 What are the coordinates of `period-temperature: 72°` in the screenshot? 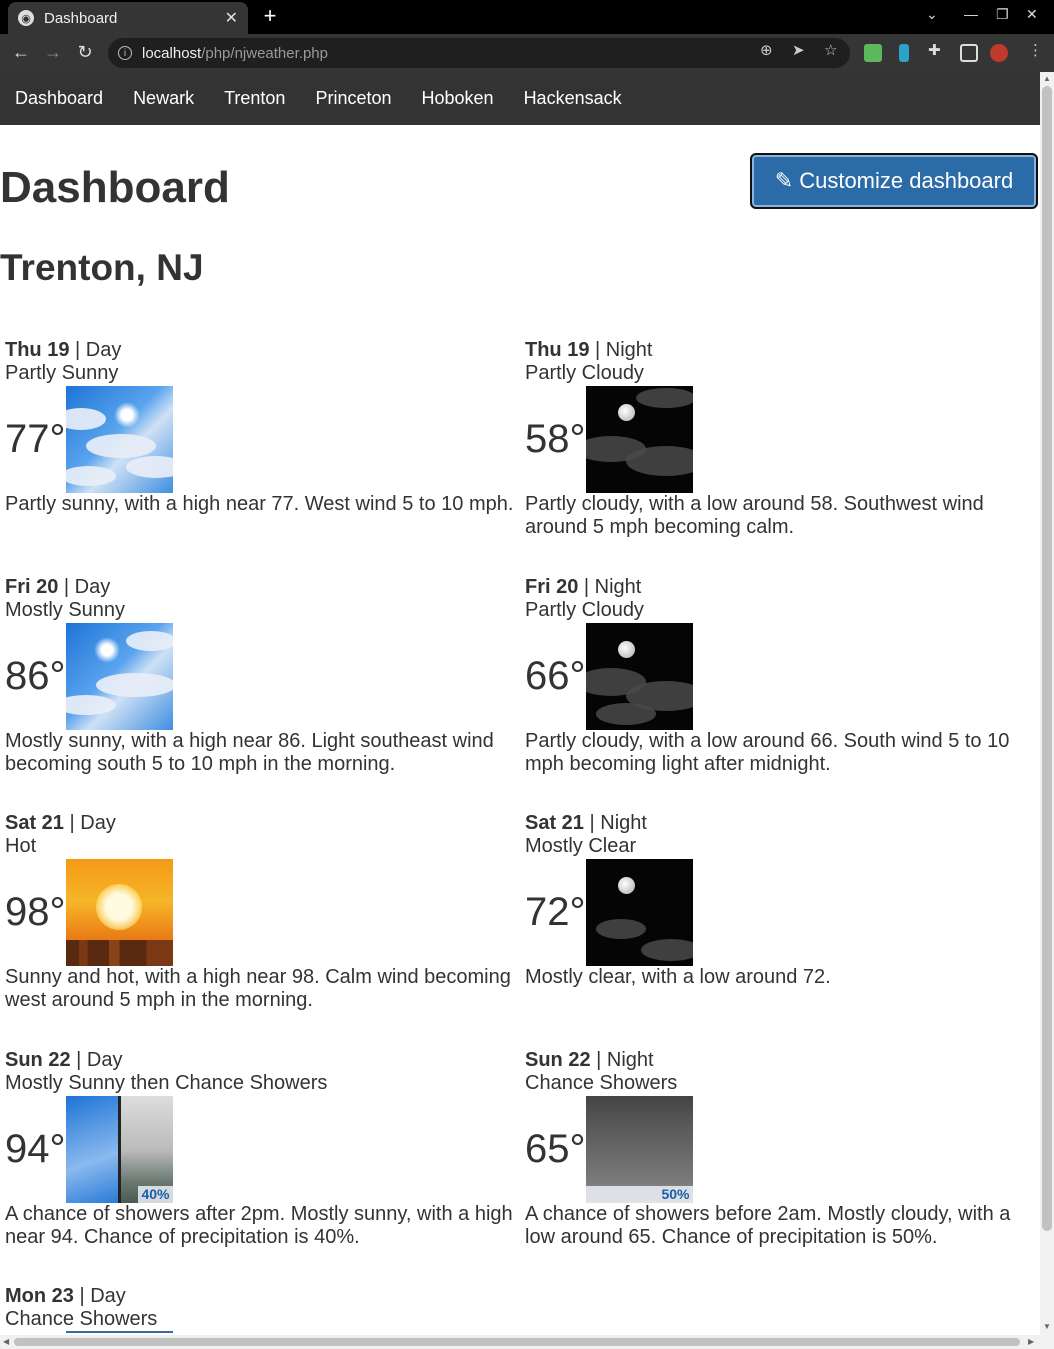 It's located at (555, 911).